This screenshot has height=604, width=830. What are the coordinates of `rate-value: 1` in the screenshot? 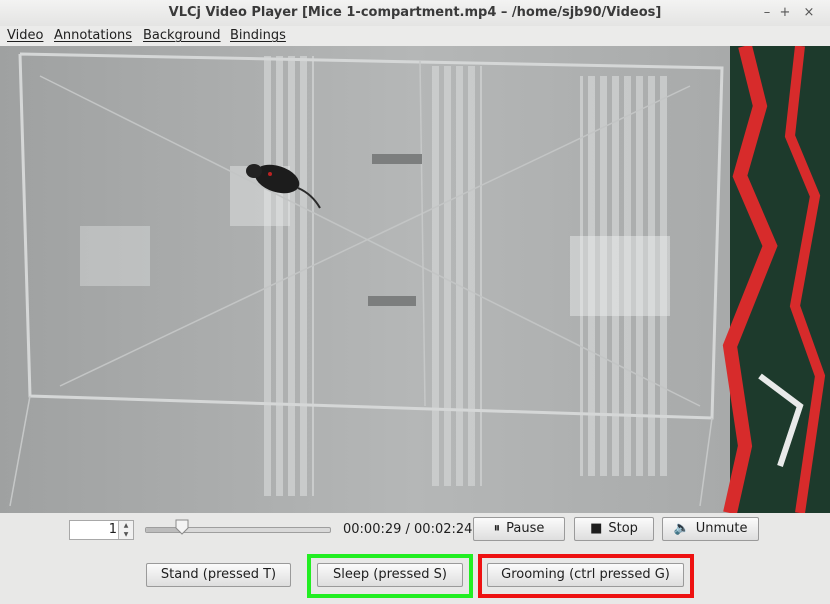 It's located at (113, 529).